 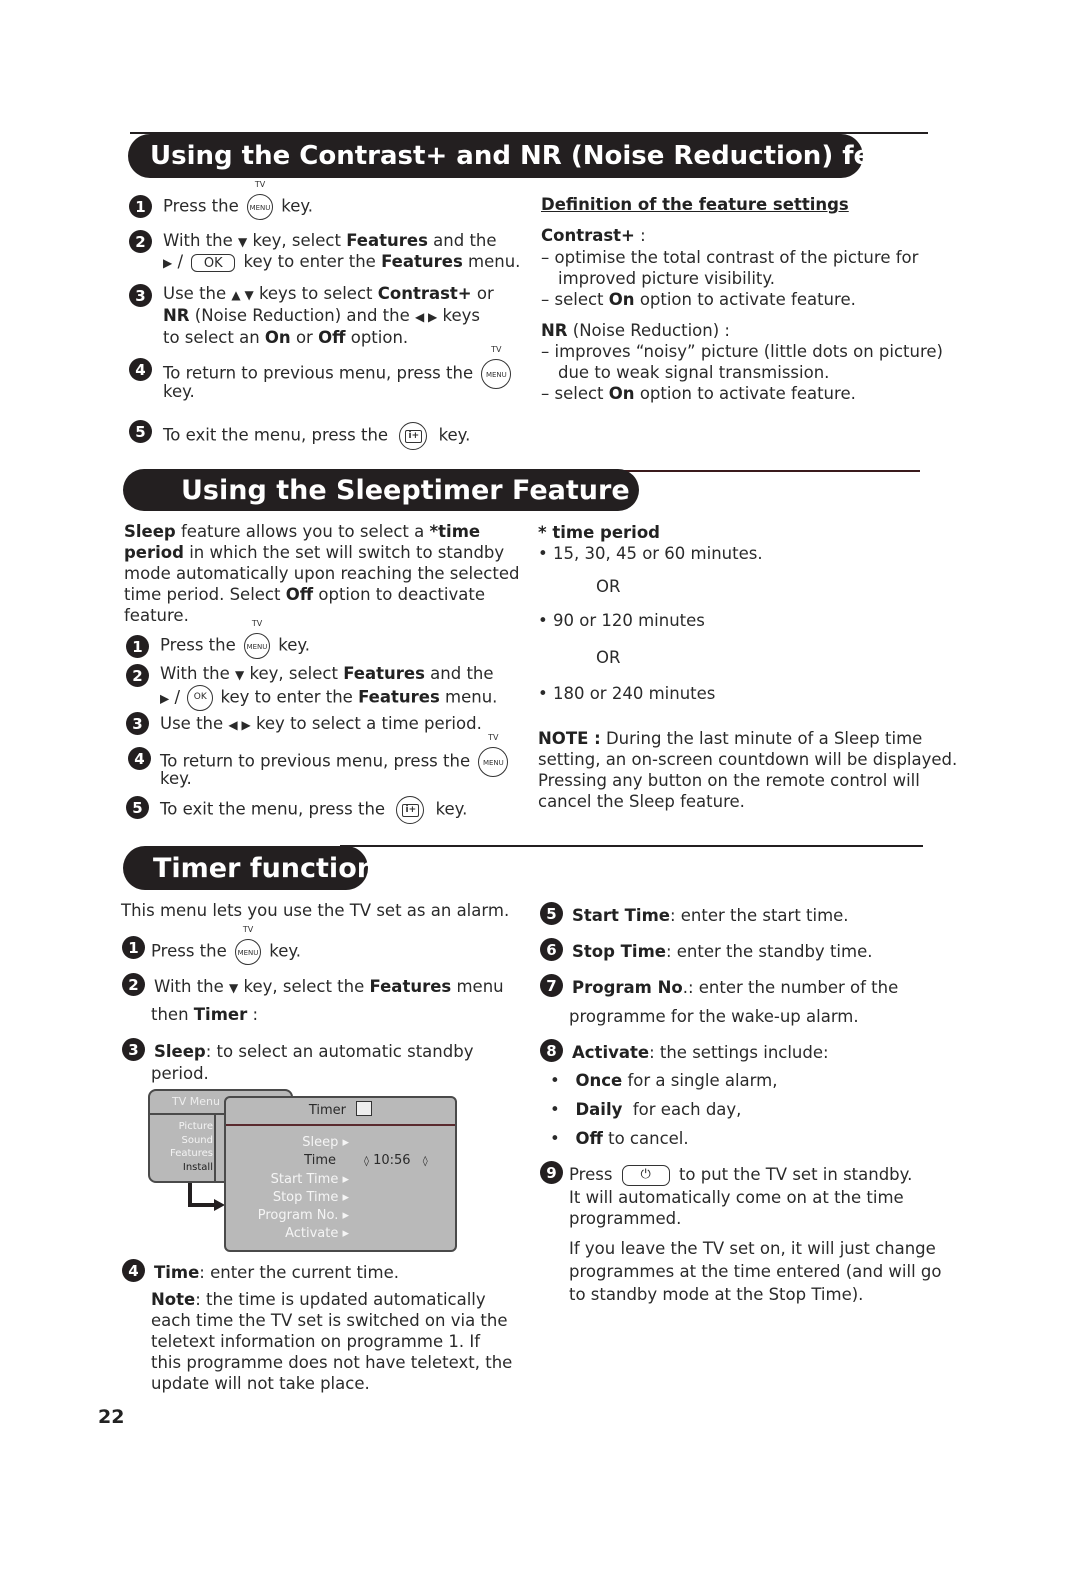 What do you see at coordinates (714, 1016) in the screenshot?
I see `step-text: programme for the wake-up alarm.` at bounding box center [714, 1016].